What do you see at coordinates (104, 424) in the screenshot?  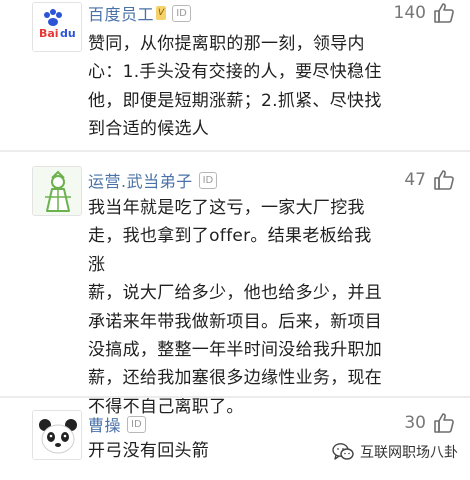 I see `username: 曹操` at bounding box center [104, 424].